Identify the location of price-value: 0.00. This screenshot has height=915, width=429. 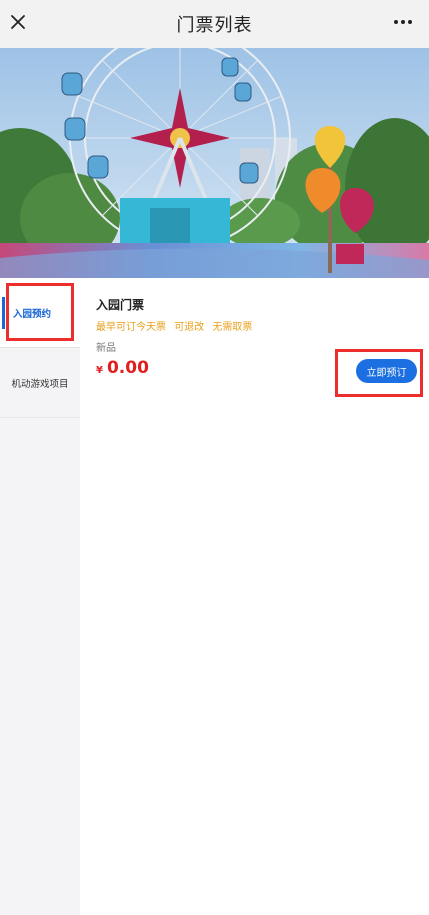
(127, 368).